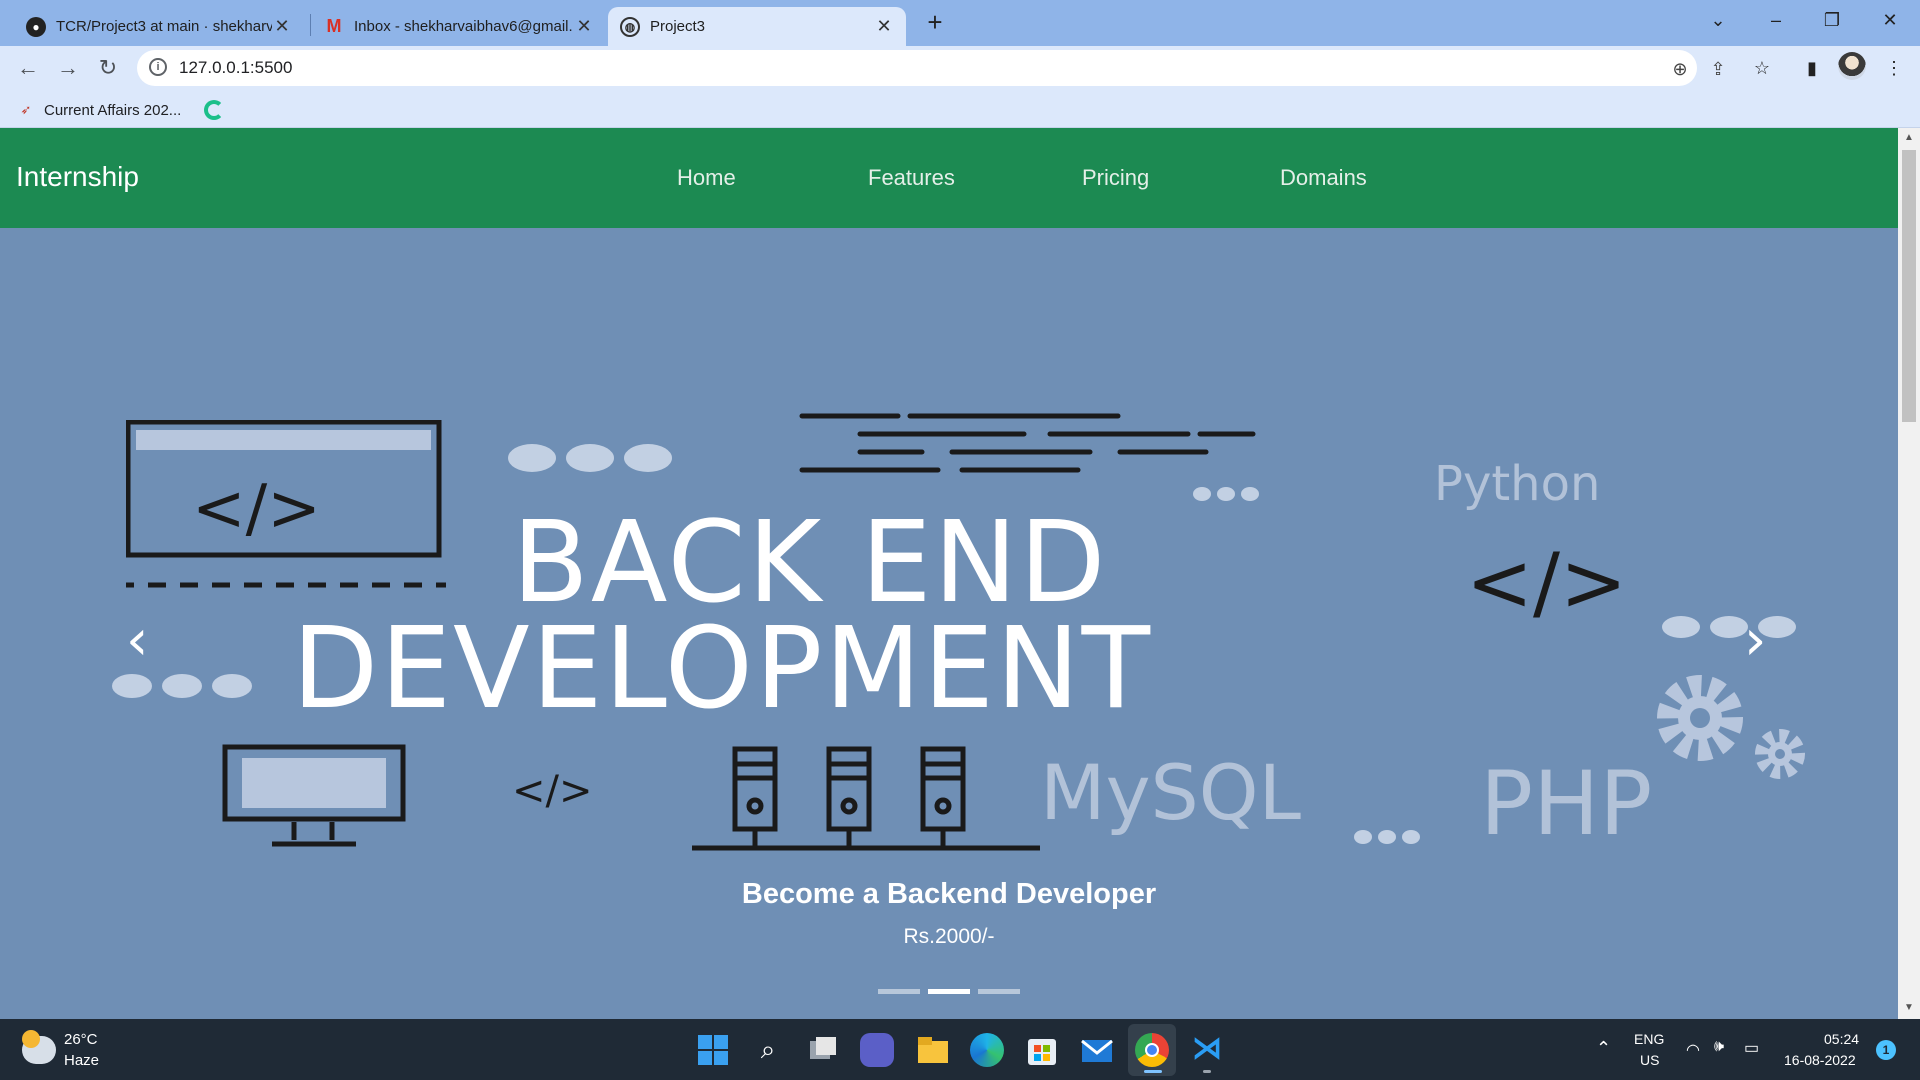 This screenshot has width=1920, height=1080. Describe the element at coordinates (1886, 1050) in the screenshot. I see `notification-badge: 1` at that location.